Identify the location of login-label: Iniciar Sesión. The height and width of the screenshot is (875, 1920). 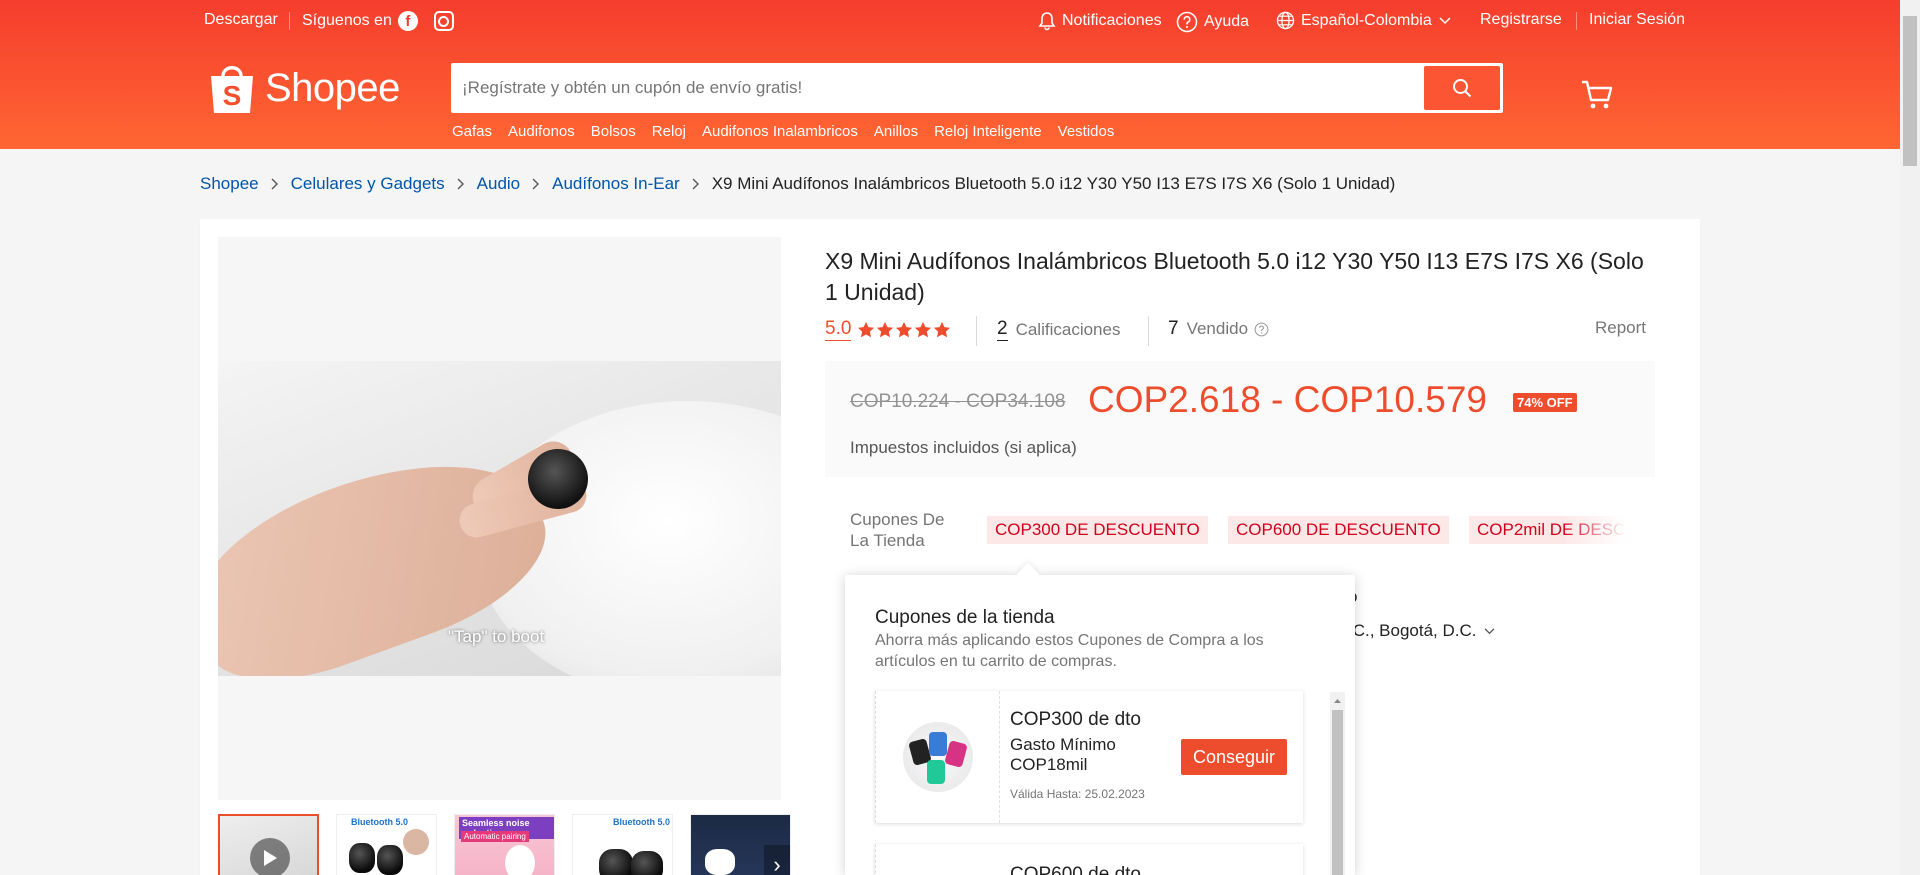
(1637, 19).